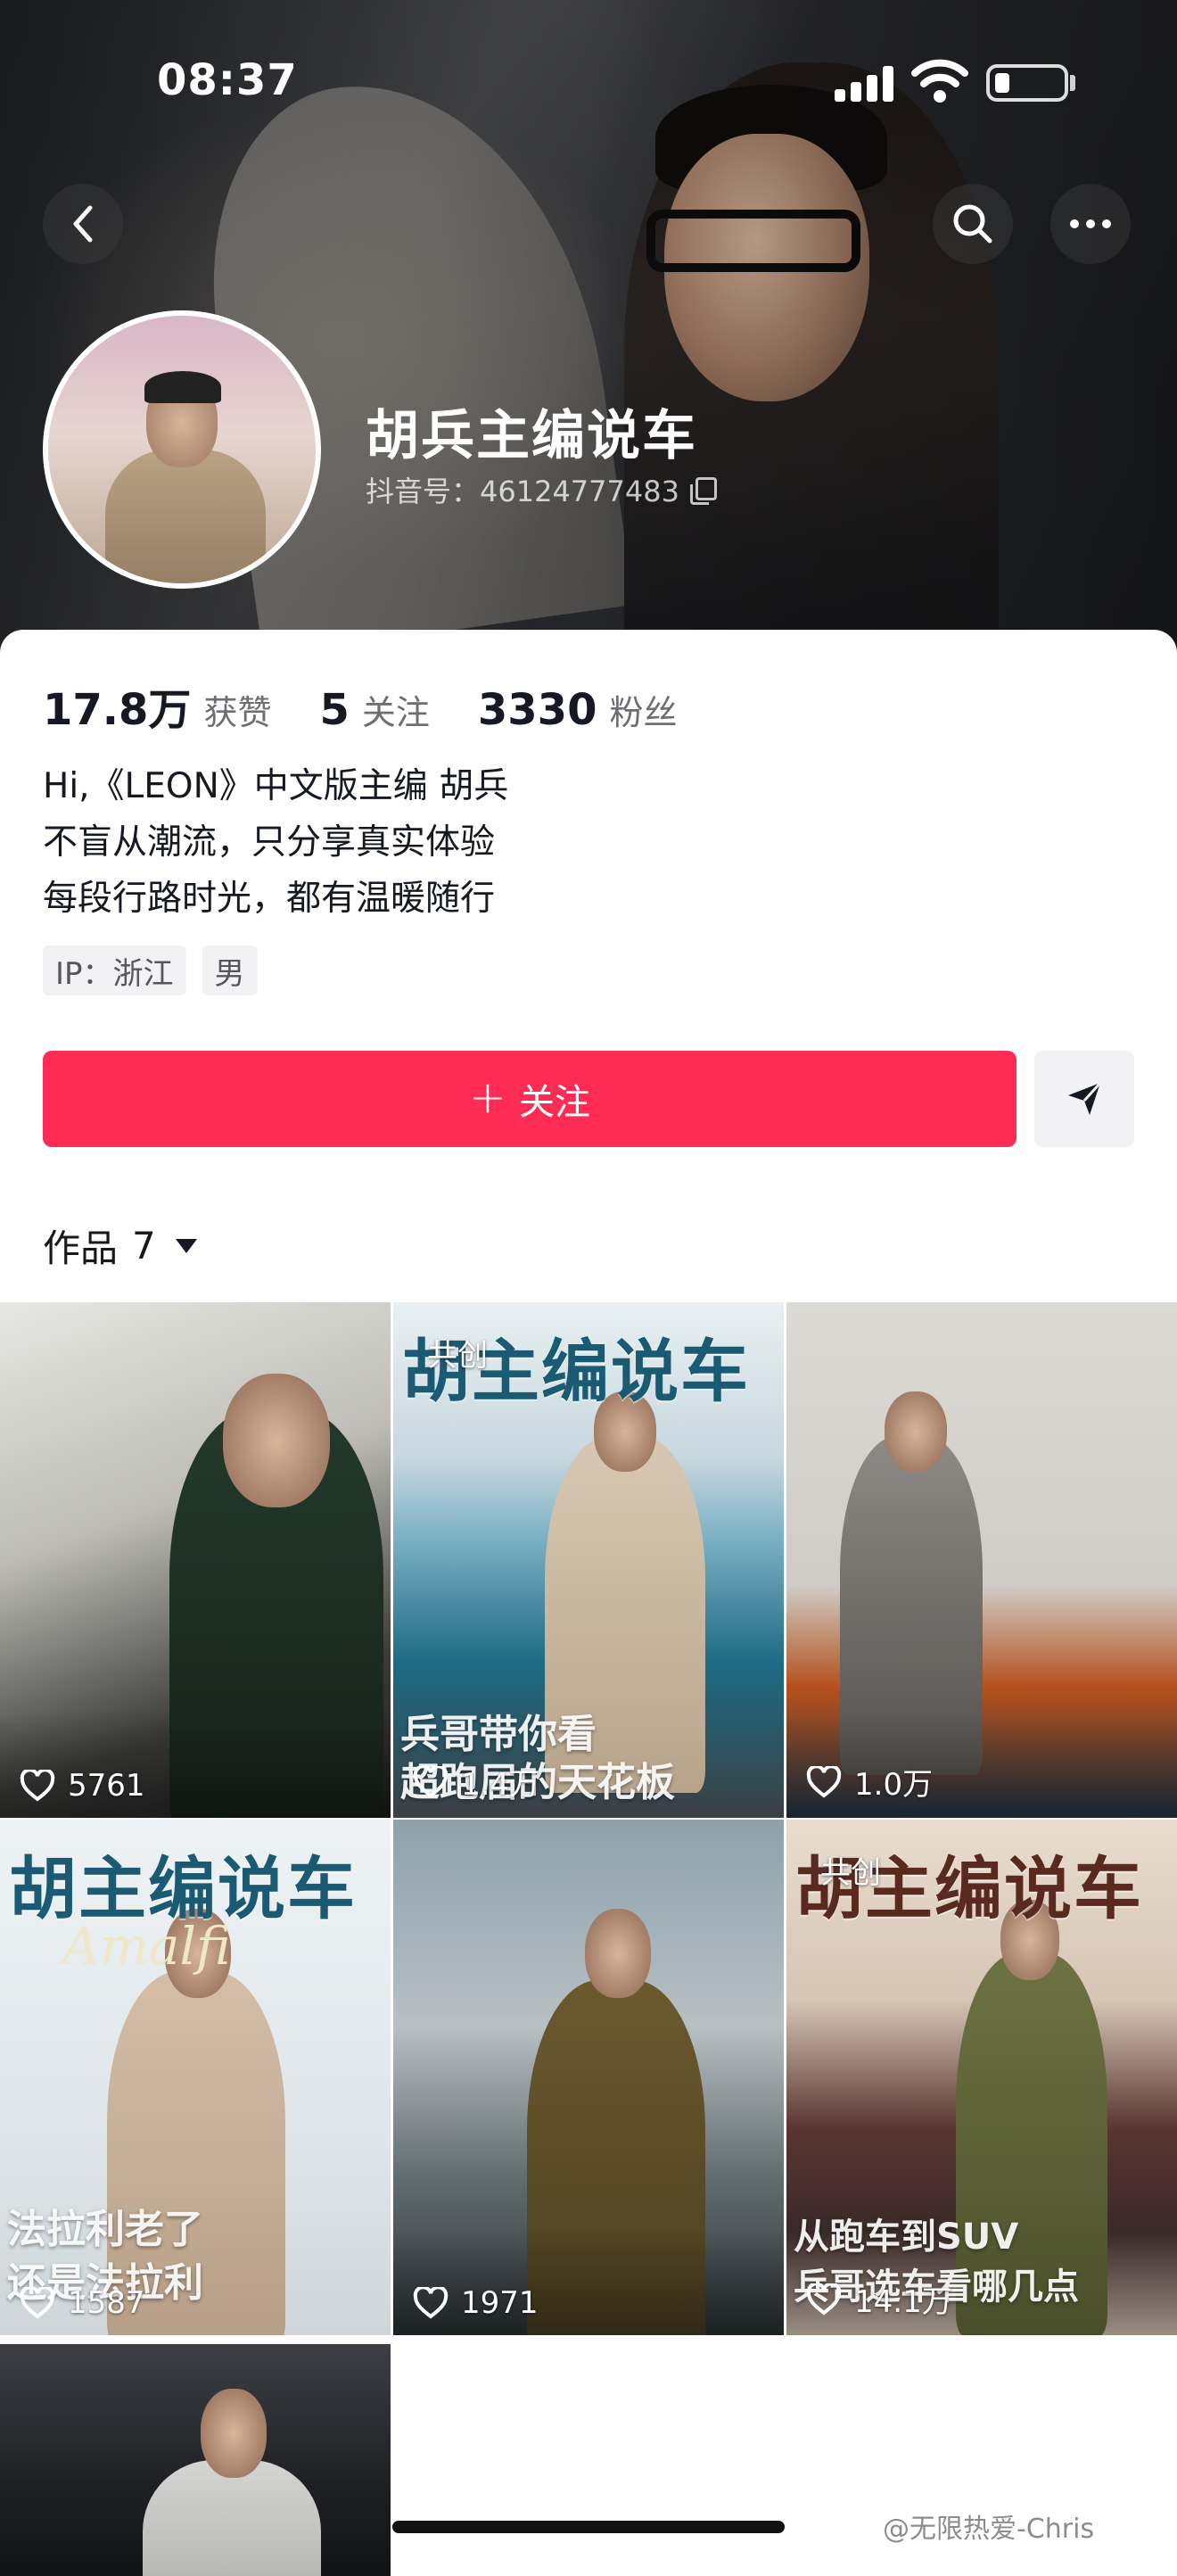  Describe the element at coordinates (146, 1947) in the screenshot. I see `tile-subtitle: Amalfi` at that location.